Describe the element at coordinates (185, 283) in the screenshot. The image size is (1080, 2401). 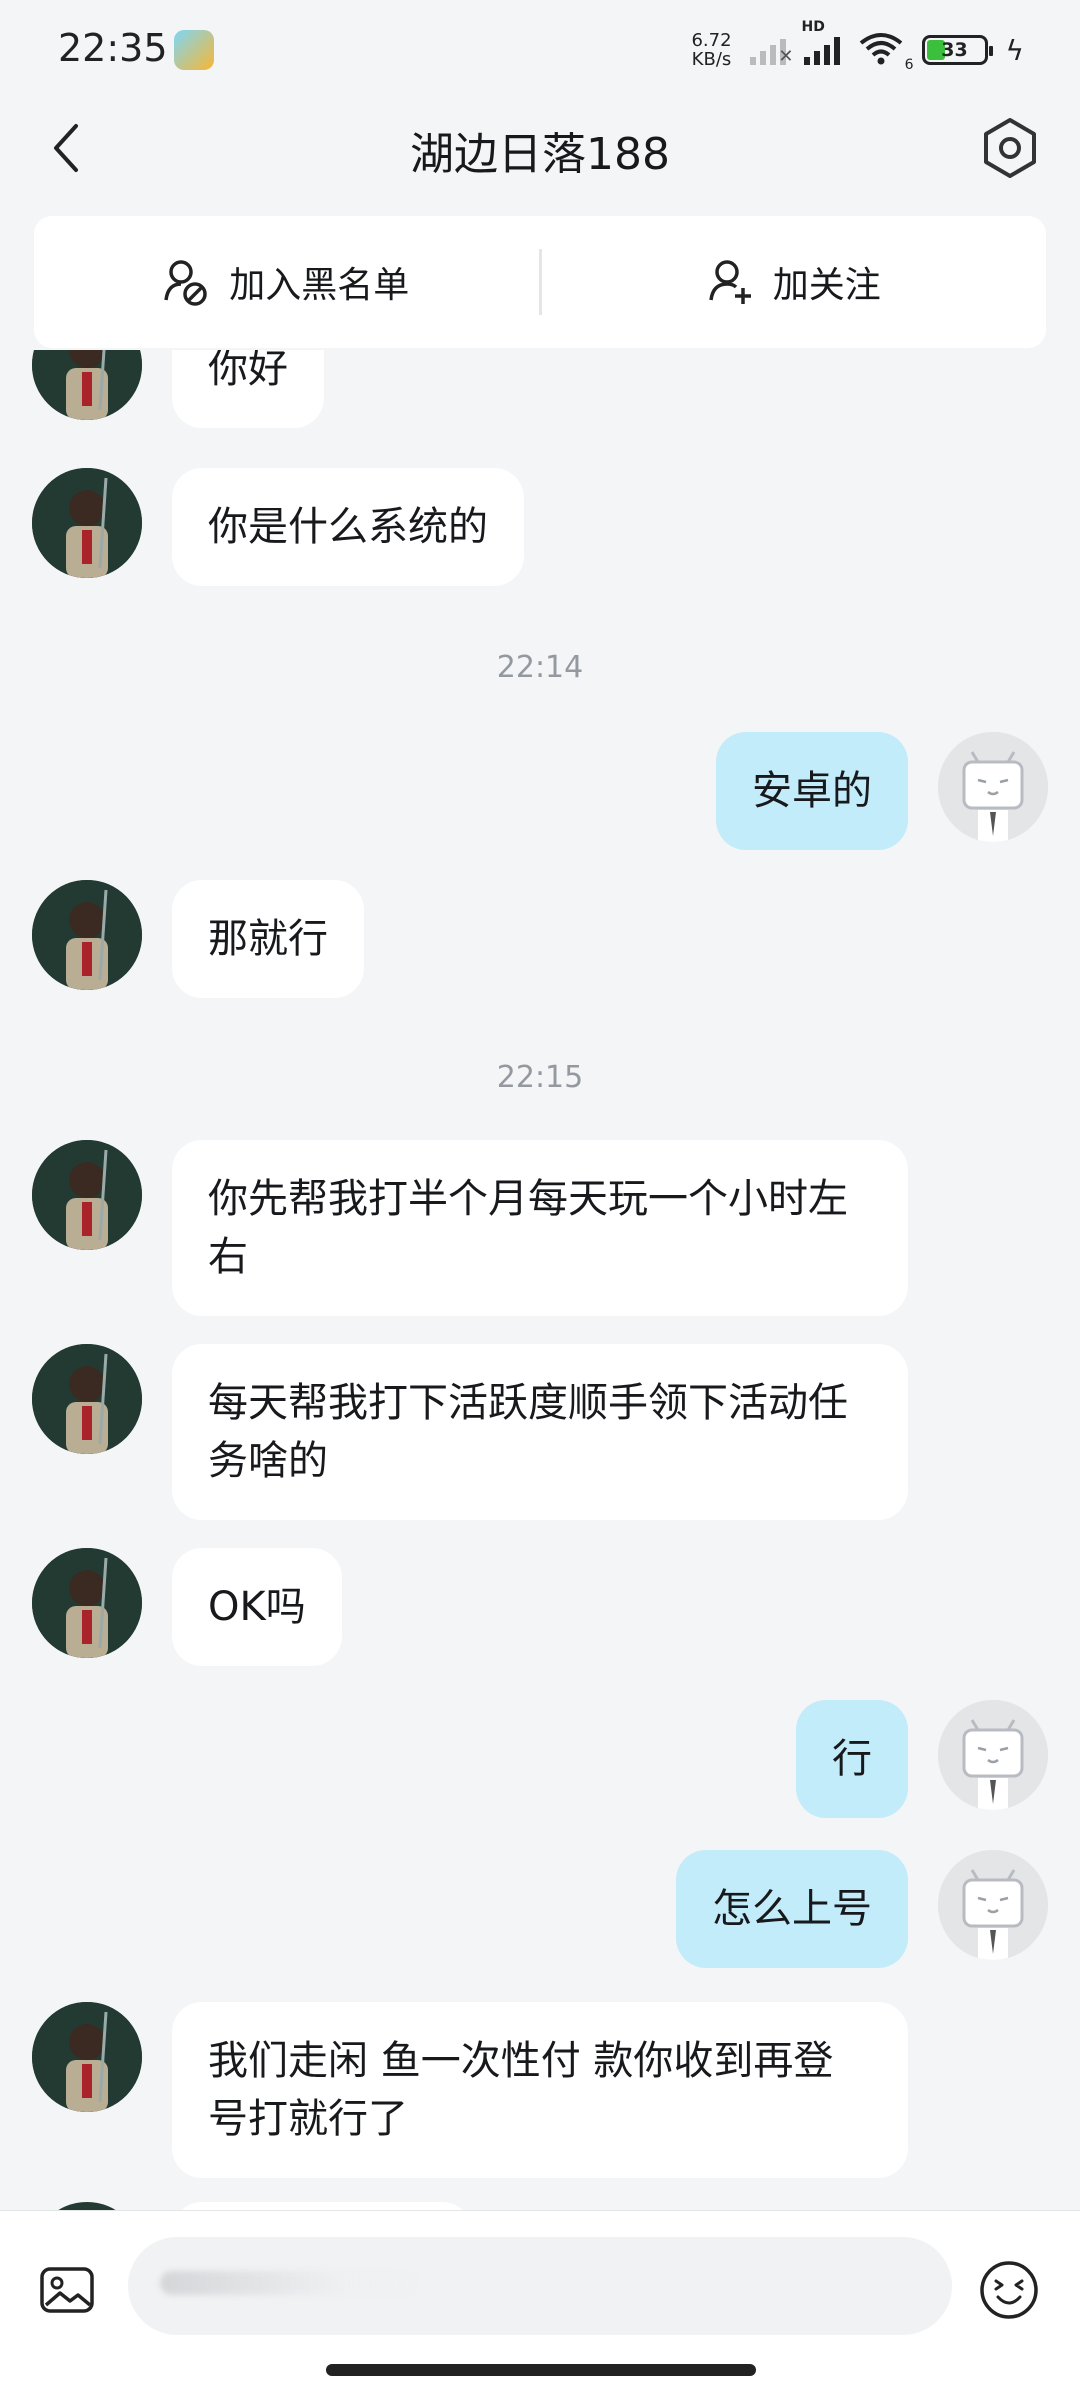
I see `block-user-icon` at that location.